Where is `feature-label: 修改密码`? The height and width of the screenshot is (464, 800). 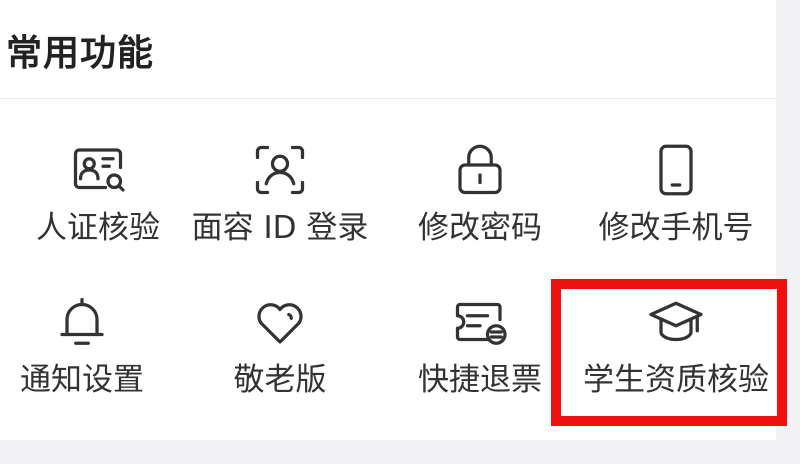 feature-label: 修改密码 is located at coordinates (480, 228).